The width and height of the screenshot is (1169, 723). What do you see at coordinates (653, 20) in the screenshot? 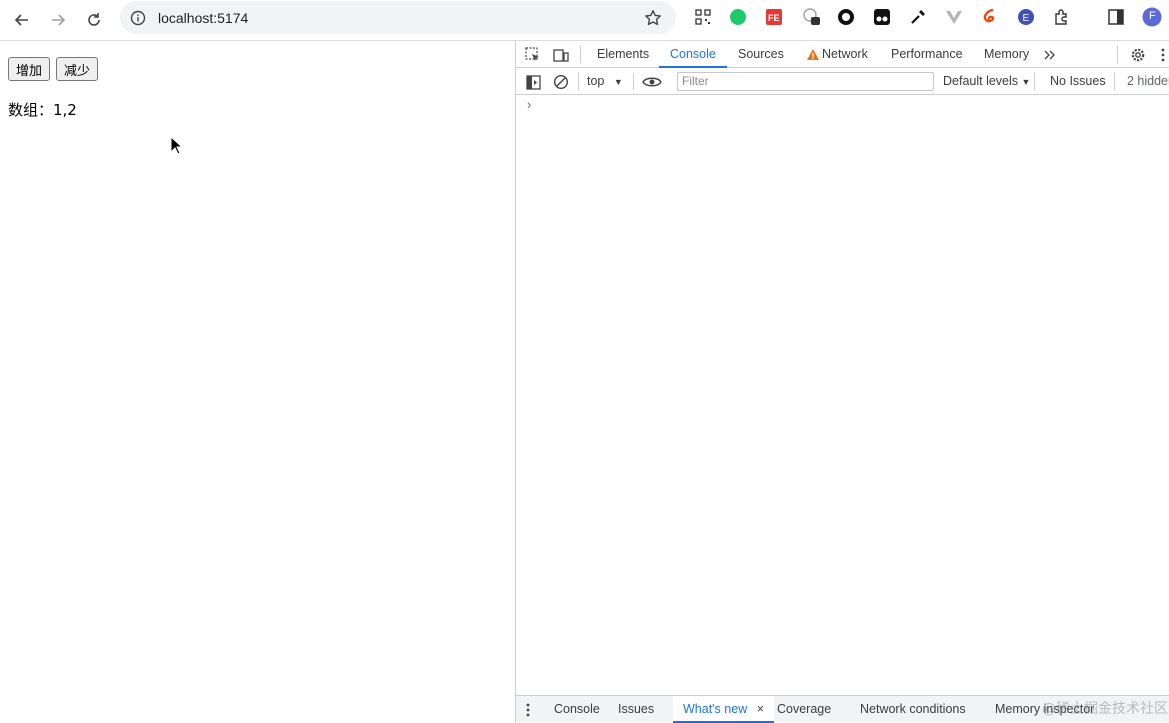
I see `bookmark-star-icon` at bounding box center [653, 20].